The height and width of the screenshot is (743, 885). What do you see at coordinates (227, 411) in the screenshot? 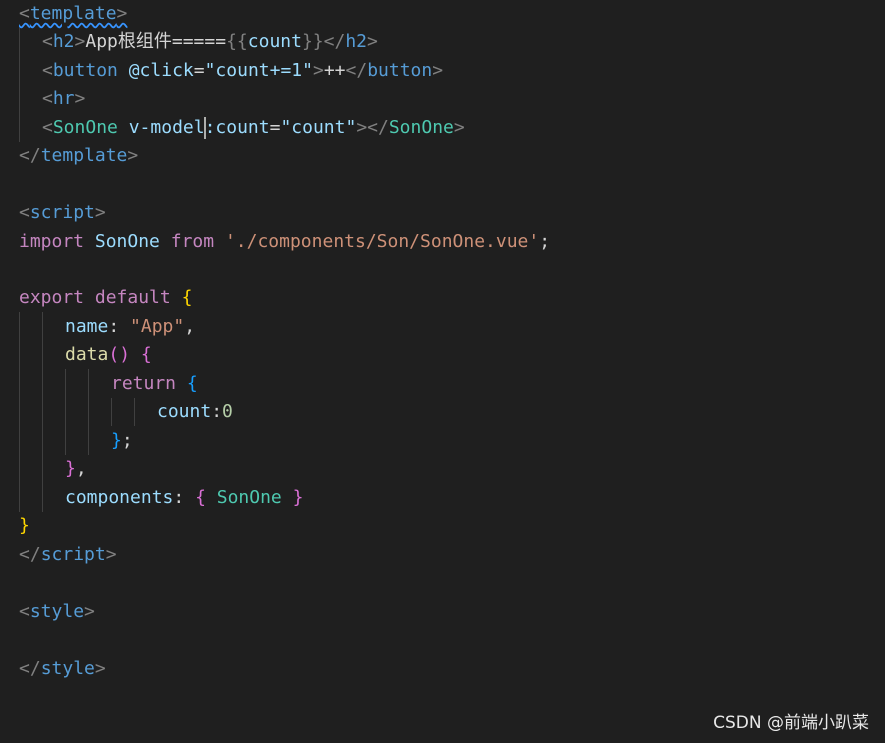
I see `number-value: 0` at bounding box center [227, 411].